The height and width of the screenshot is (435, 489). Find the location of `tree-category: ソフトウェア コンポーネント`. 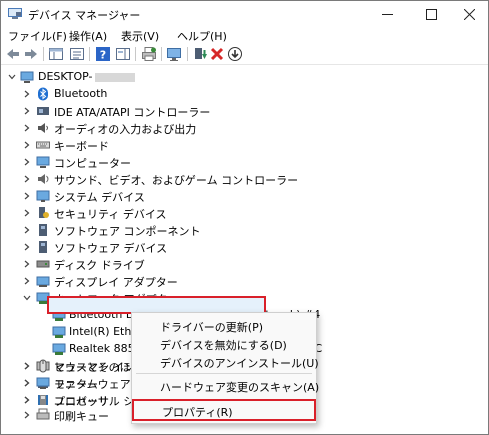

tree-category: ソフトウェア コンポーネント is located at coordinates (244, 230).